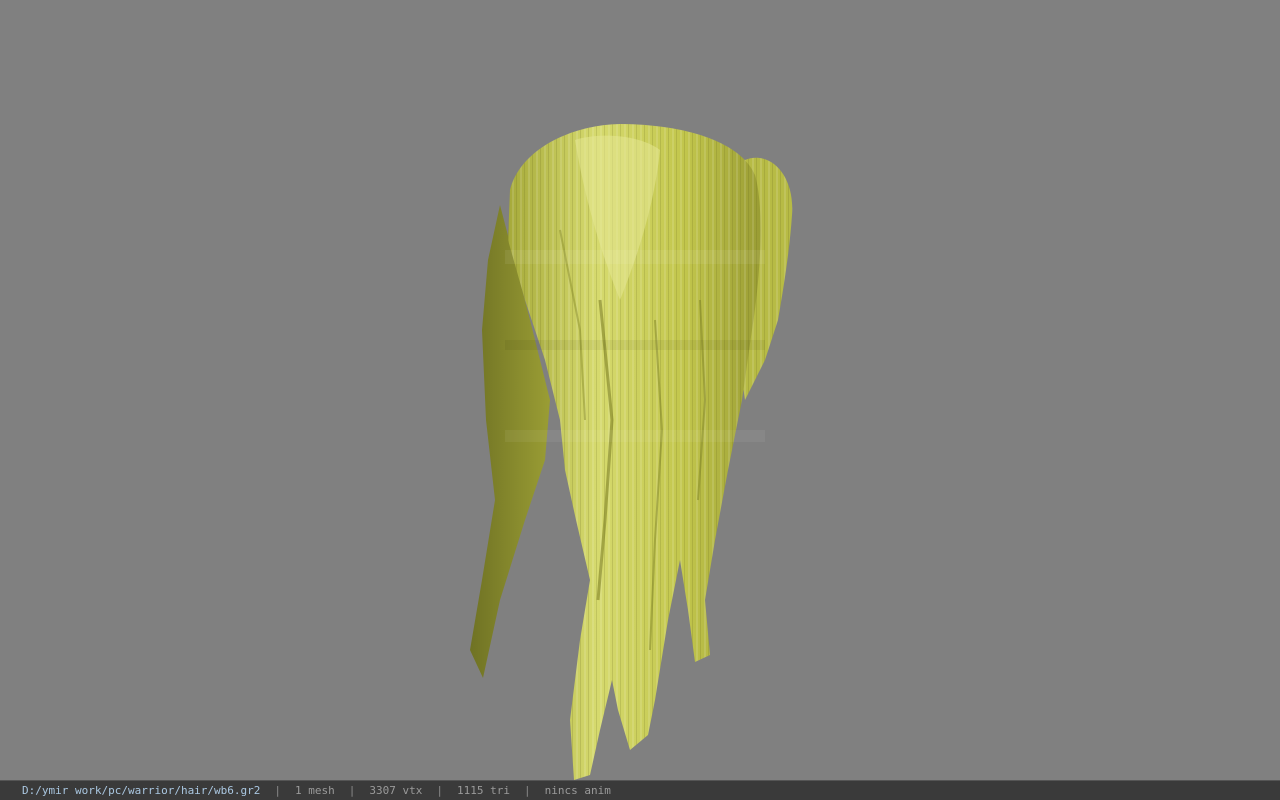 The width and height of the screenshot is (1280, 800). Describe the element at coordinates (396, 790) in the screenshot. I see `vertex-count: 3307 vtx` at that location.